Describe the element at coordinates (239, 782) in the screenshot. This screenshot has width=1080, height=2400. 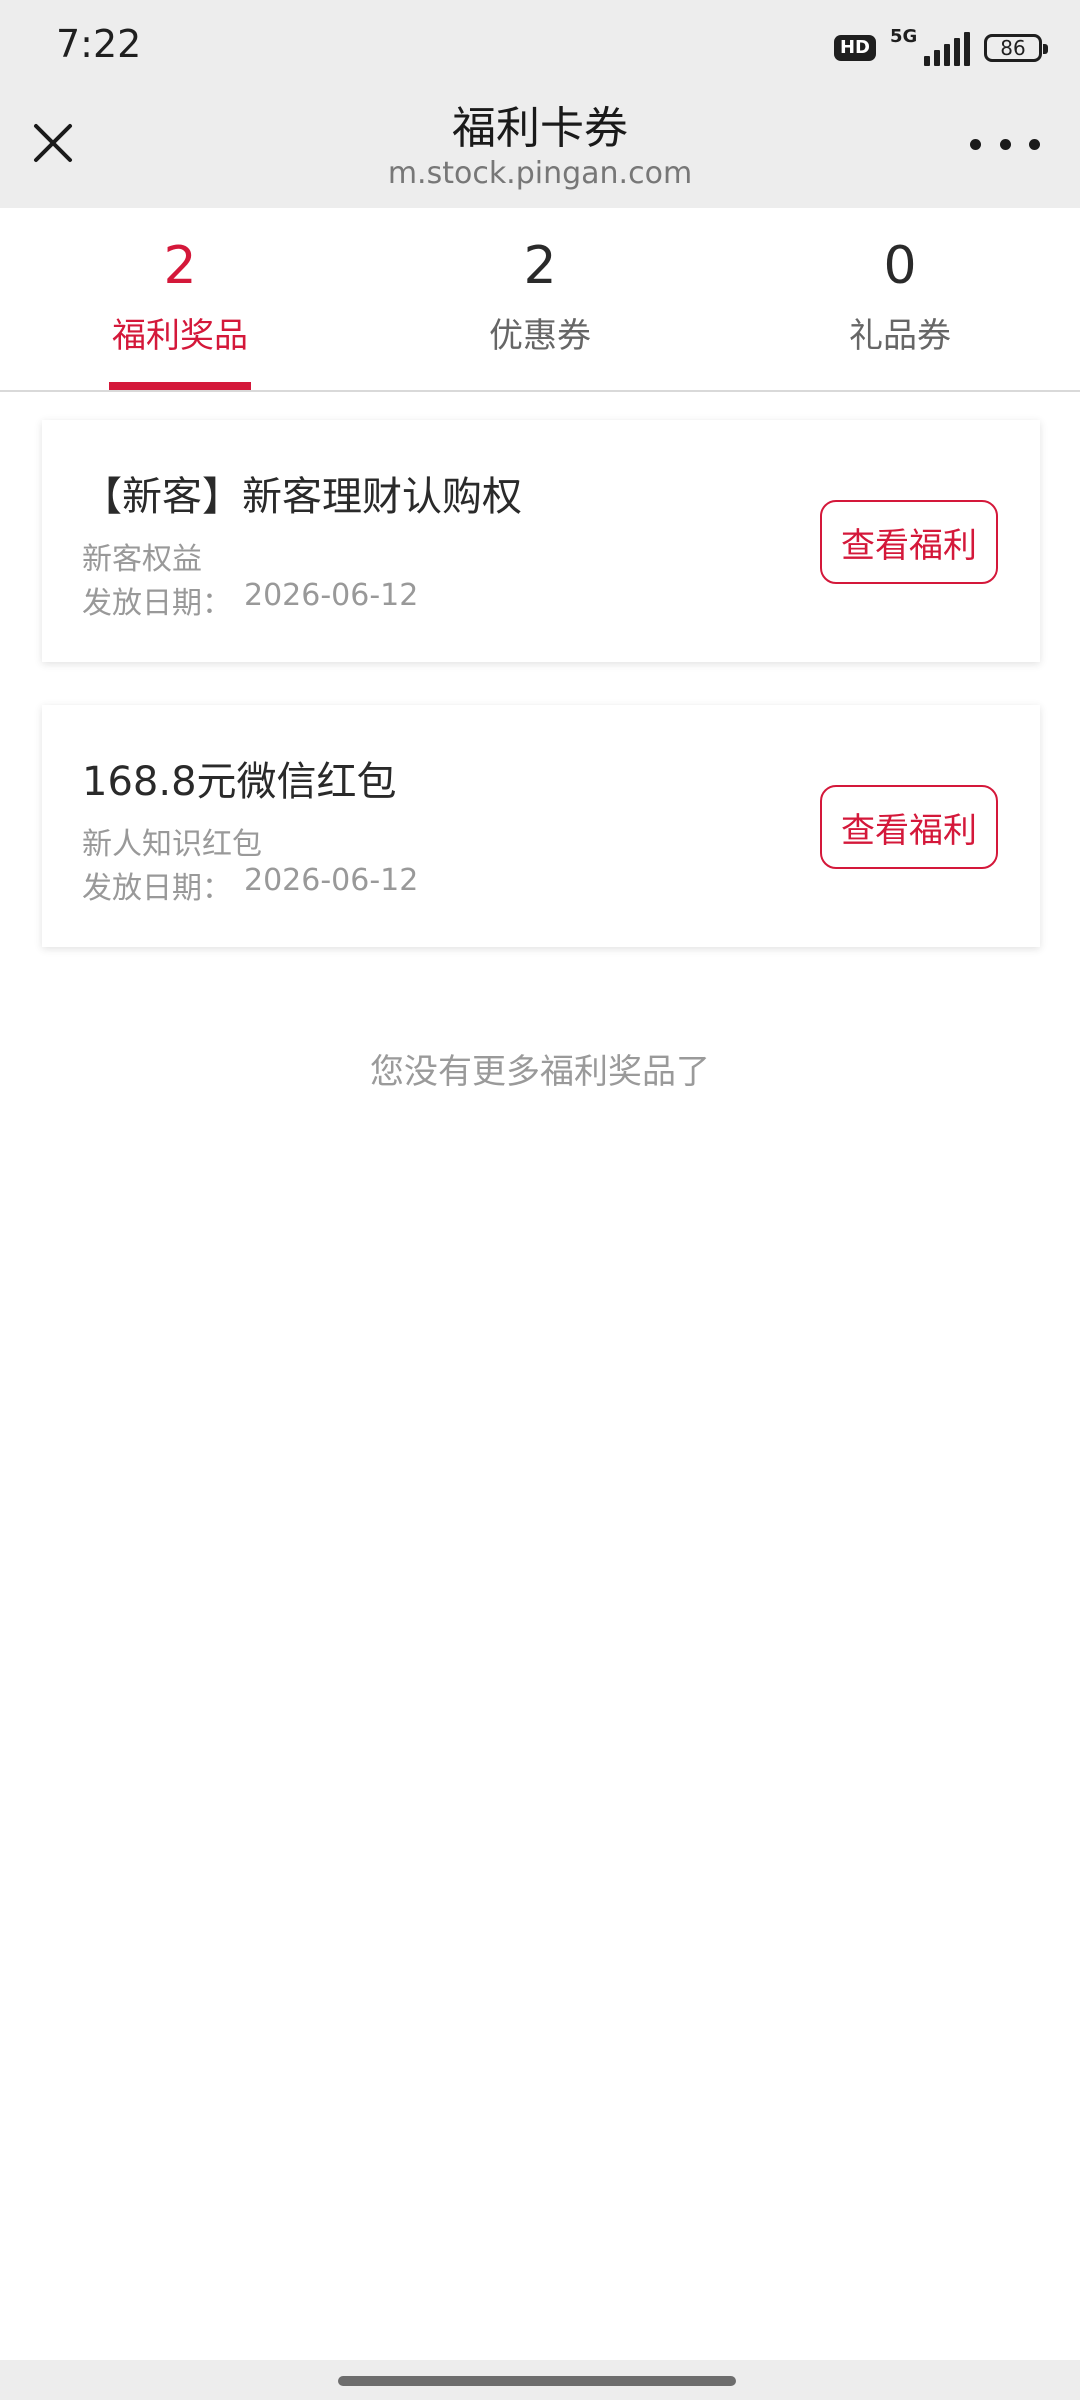
I see `card-title: 168.8元微信红包` at that location.